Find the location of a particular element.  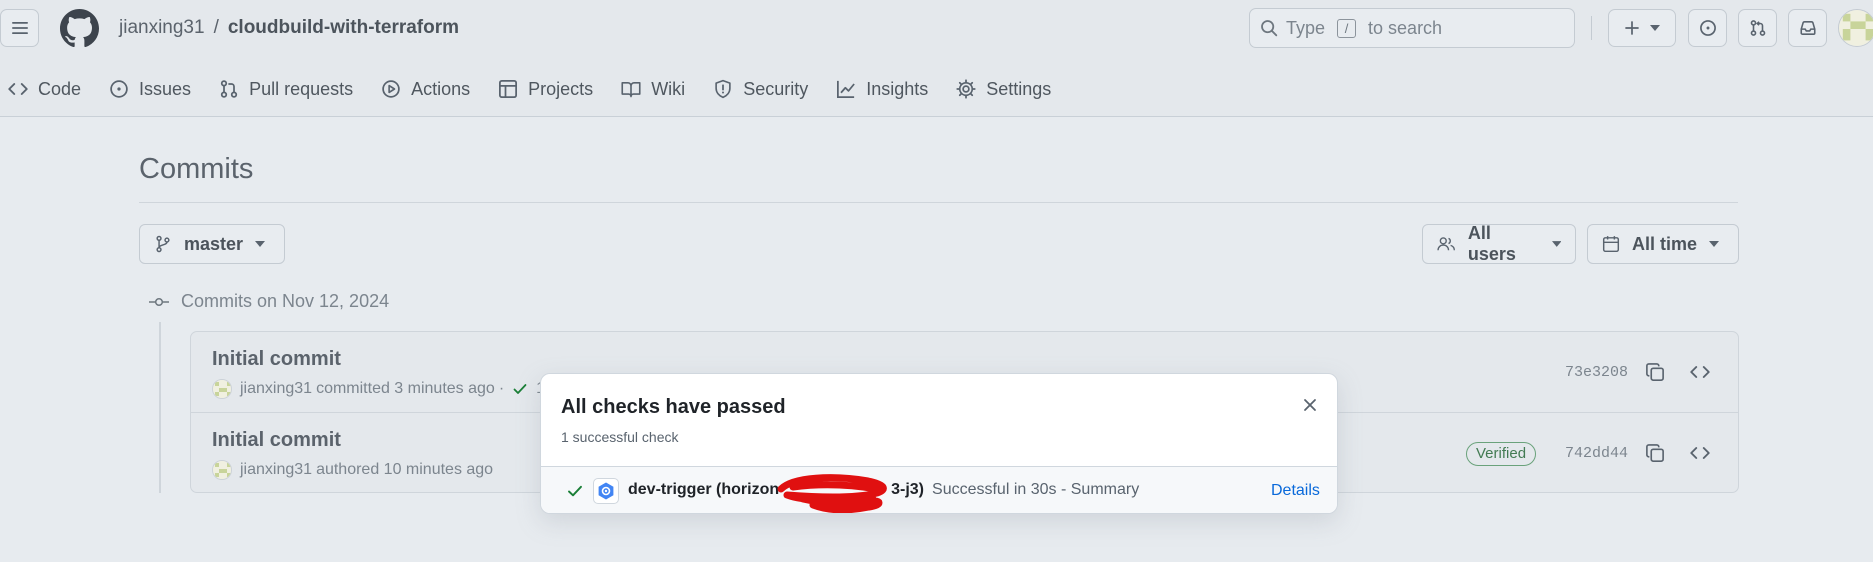

repo-name-link: cloudbuild-with-terraform is located at coordinates (343, 28).